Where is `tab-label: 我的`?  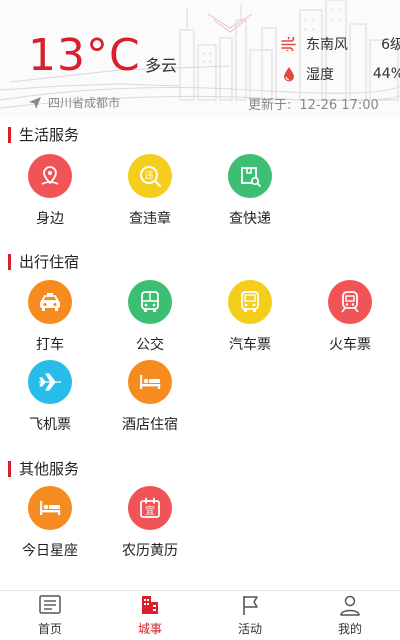 tab-label: 我的 is located at coordinates (349, 629).